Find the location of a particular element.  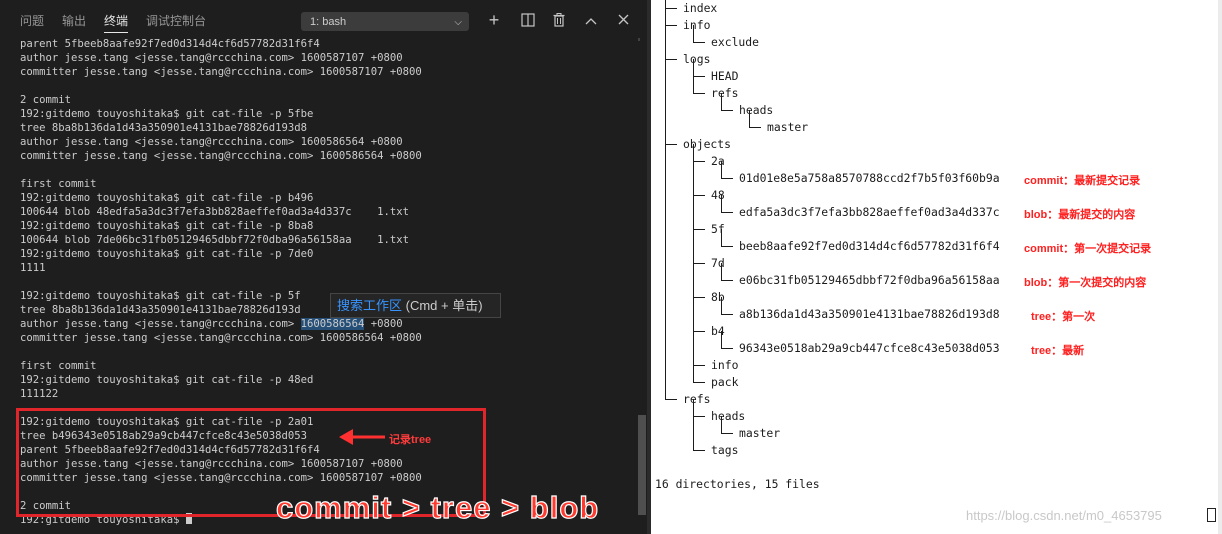

tooltip-hint: (Cmd + 单击) is located at coordinates (442, 305).